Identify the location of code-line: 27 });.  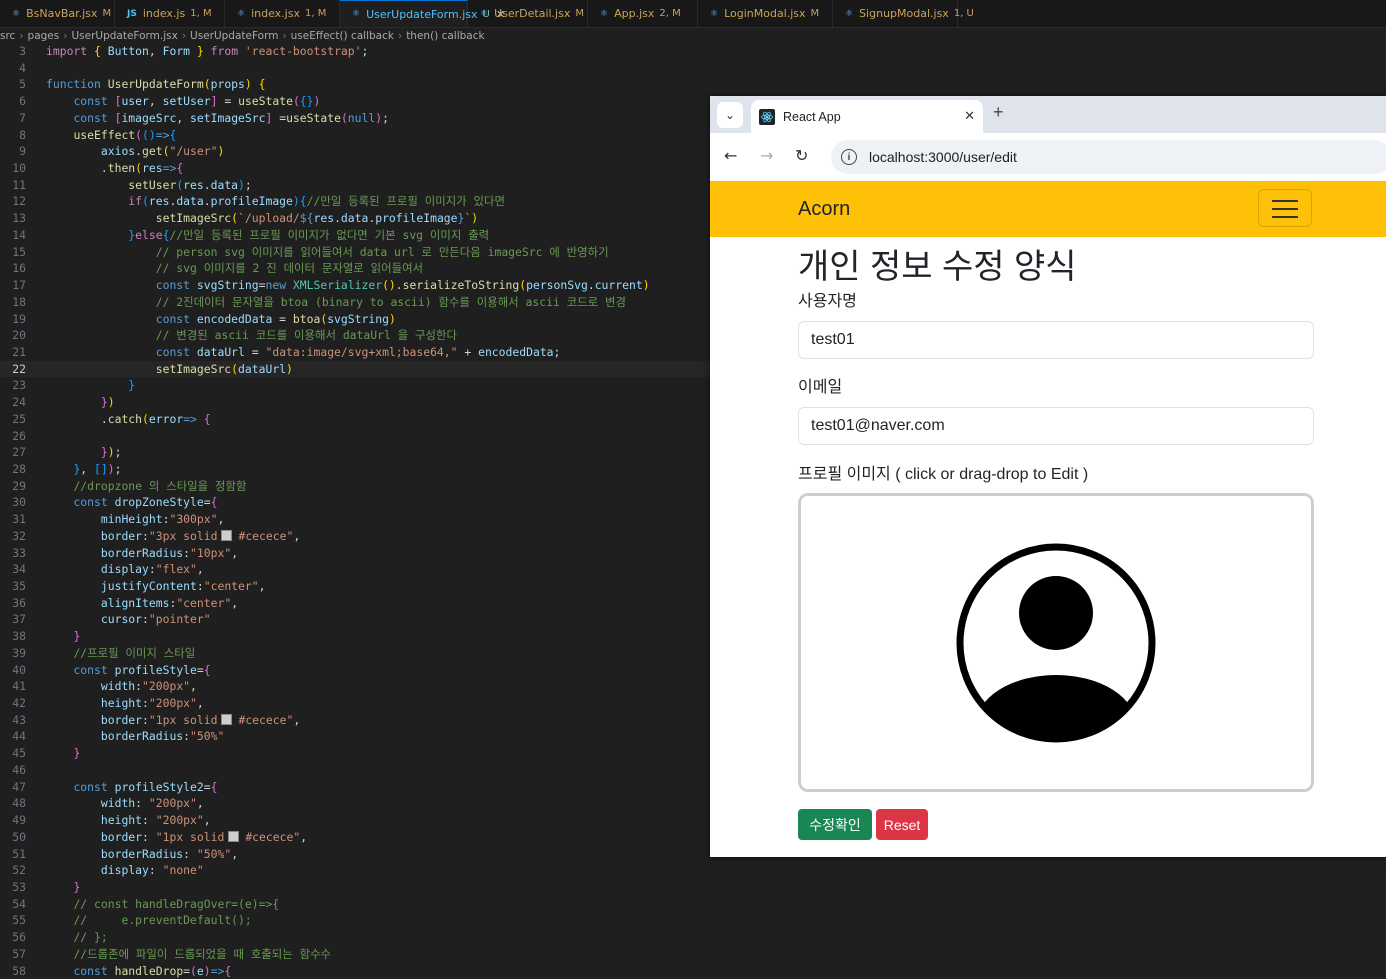
(355, 452).